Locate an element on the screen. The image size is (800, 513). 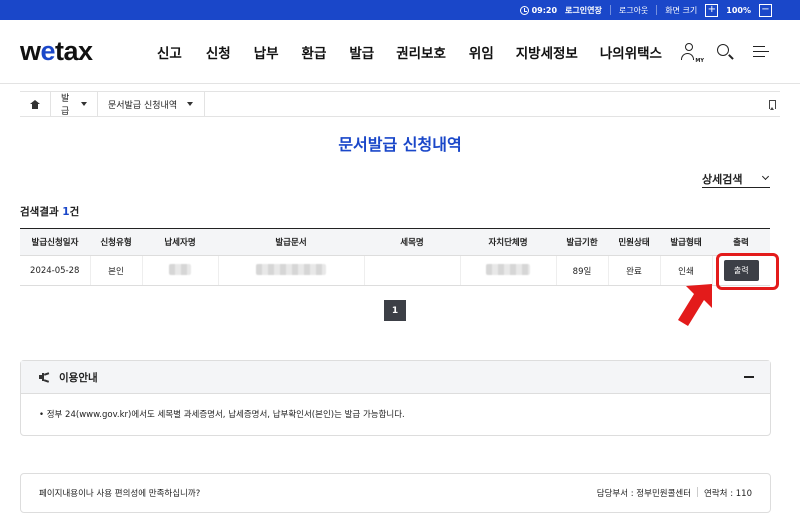
detail-search-toggle: 상세검색 is located at coordinates (736, 179).